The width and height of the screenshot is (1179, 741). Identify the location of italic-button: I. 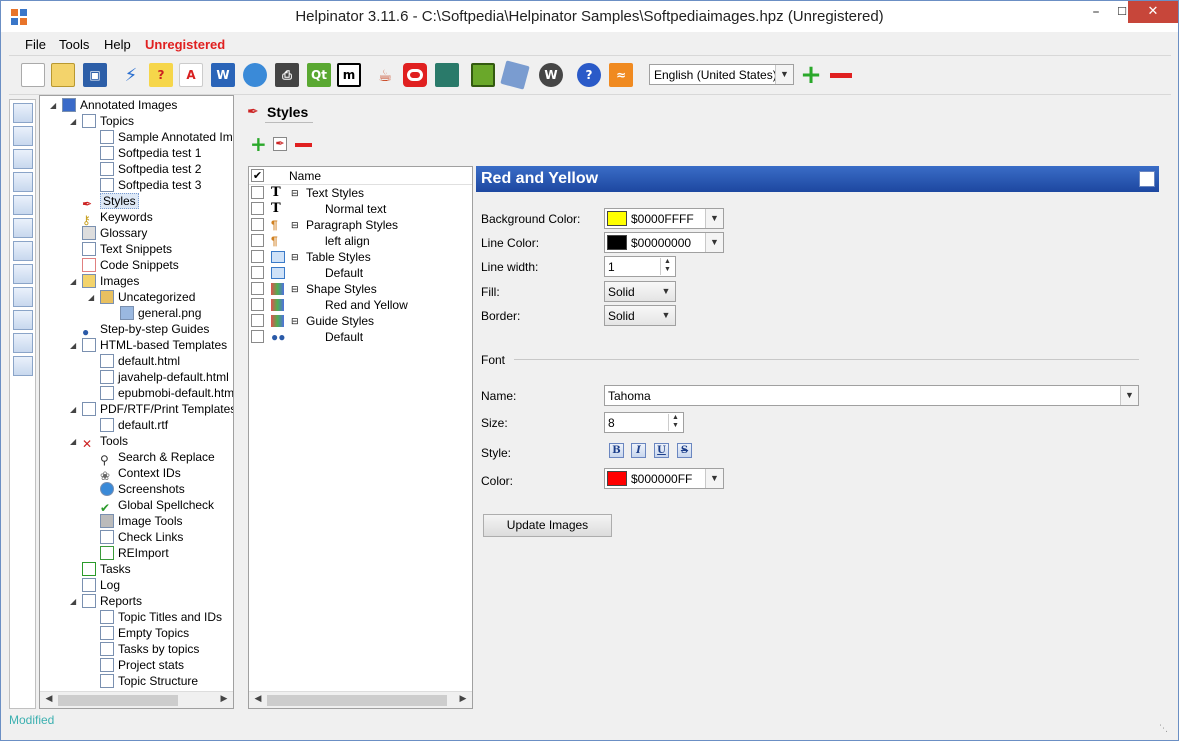
(638, 450).